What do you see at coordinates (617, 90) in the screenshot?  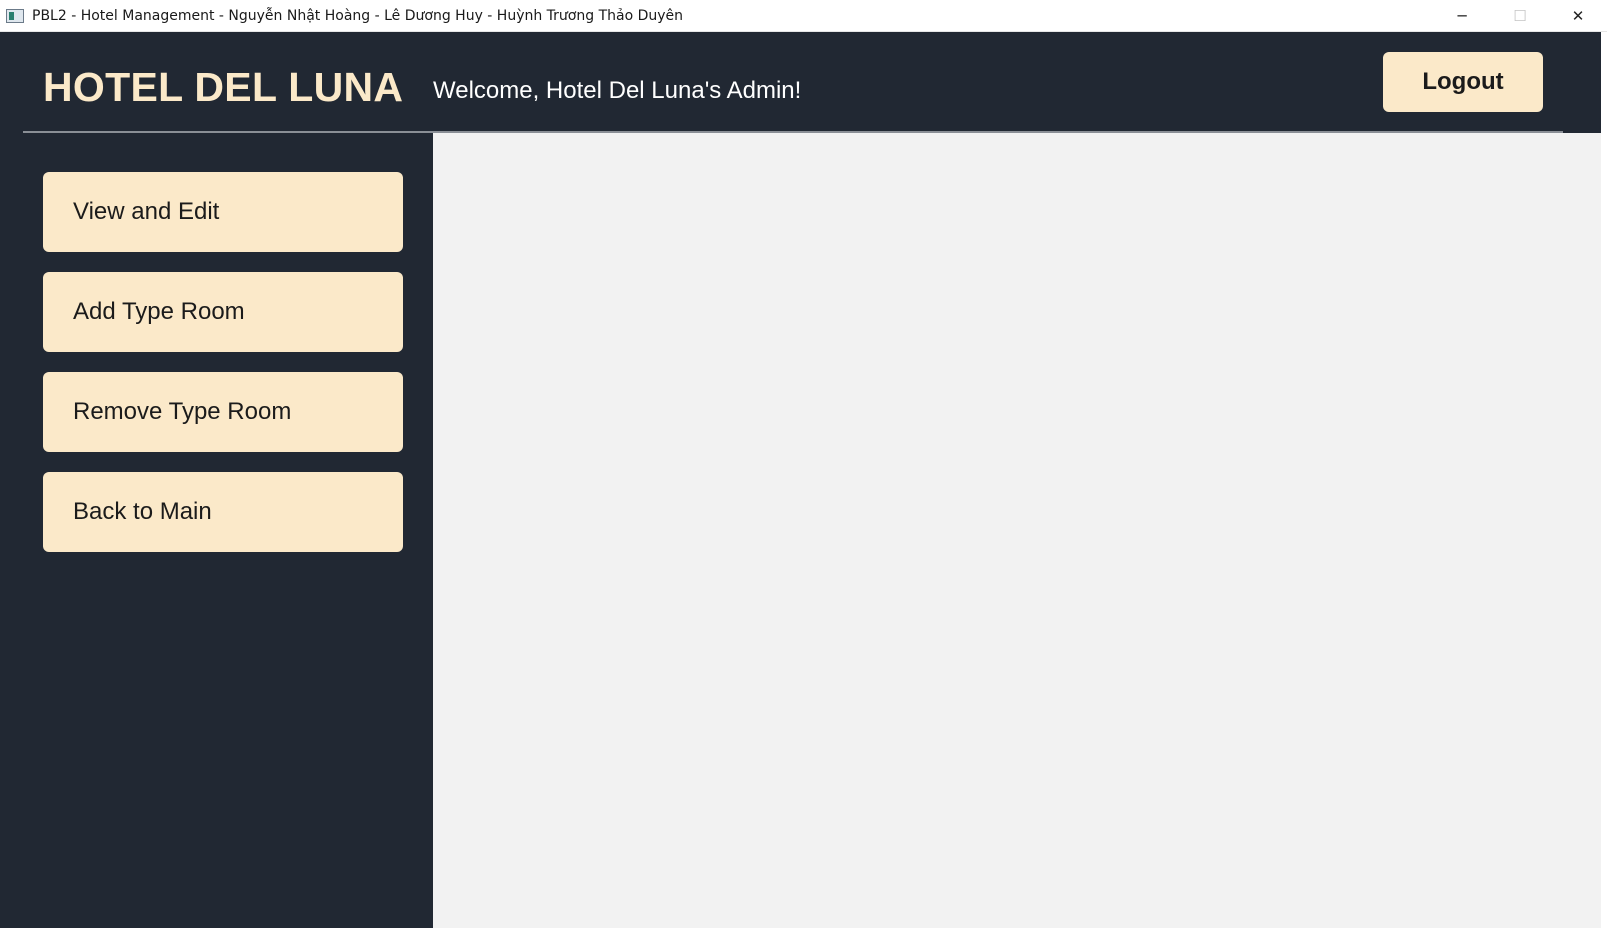 I see `welcome-message: Welcome, Hotel Del Luna's Admin!` at bounding box center [617, 90].